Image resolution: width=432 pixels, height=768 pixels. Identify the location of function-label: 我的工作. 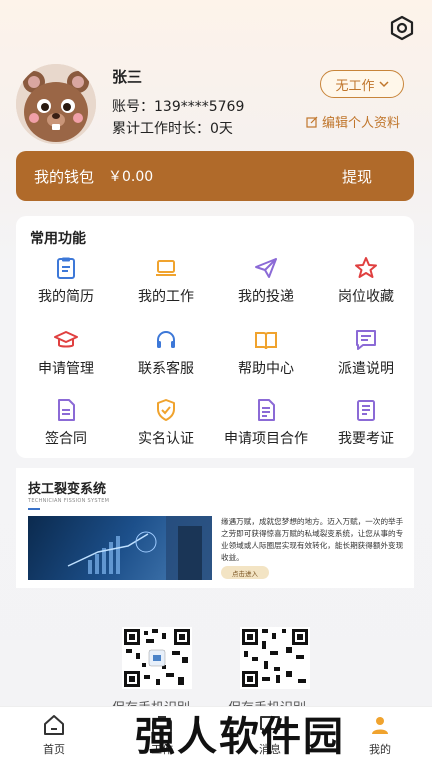
(166, 297).